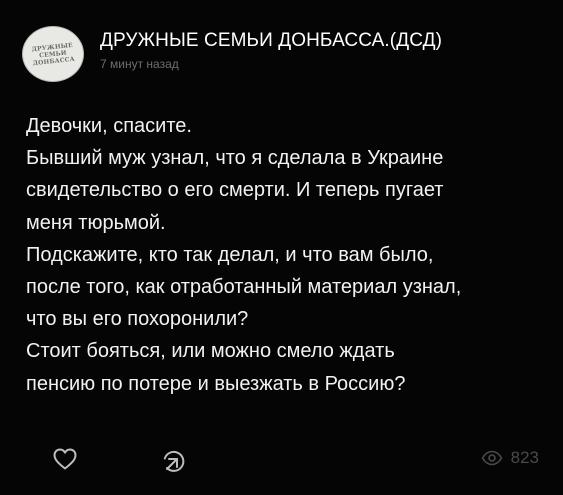 This screenshot has width=563, height=495. I want to click on like-button, so click(65, 459).